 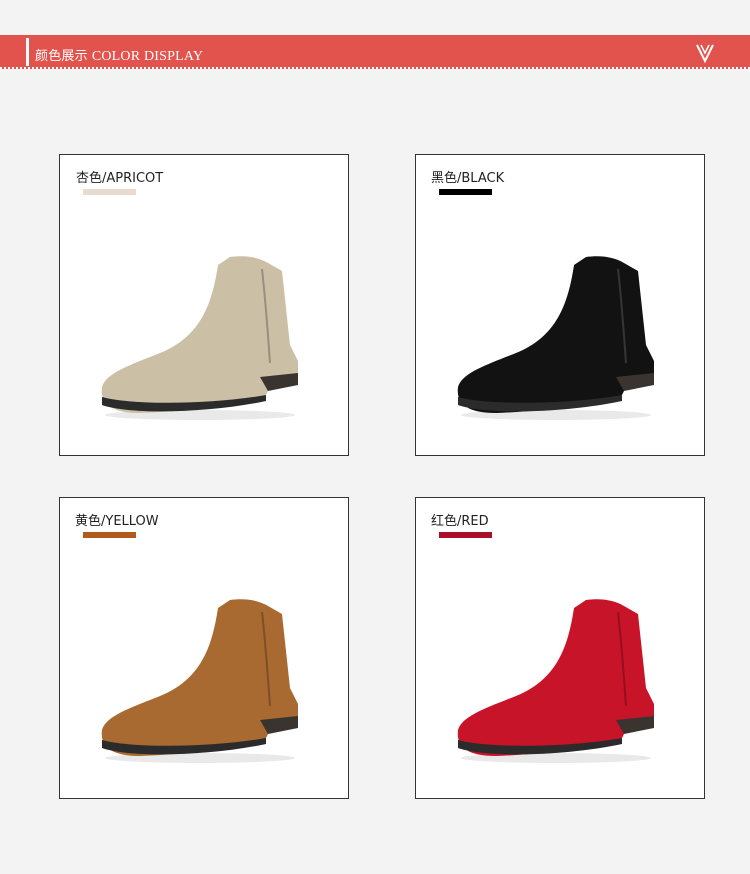 I want to click on color-card-yellow: 黄色/YELLOW, so click(x=204, y=648).